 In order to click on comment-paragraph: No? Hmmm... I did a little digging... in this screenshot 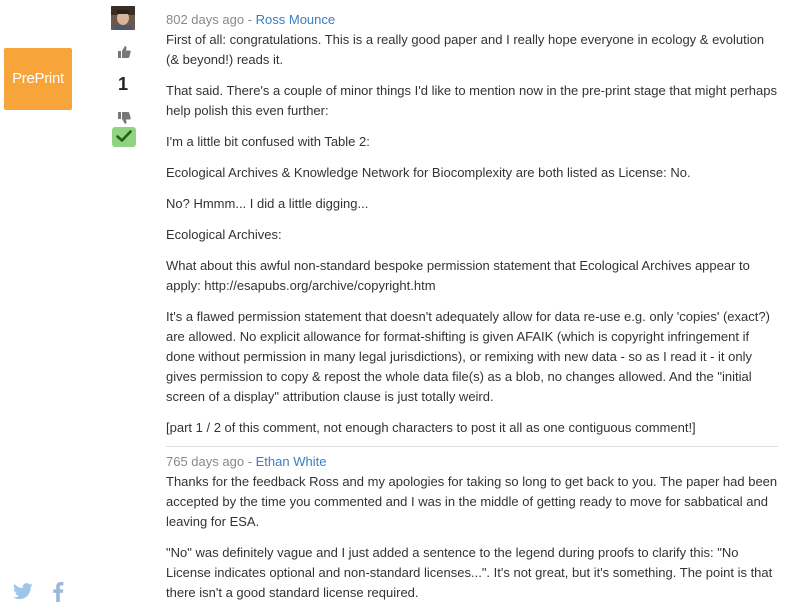, I will do `click(267, 203)`.